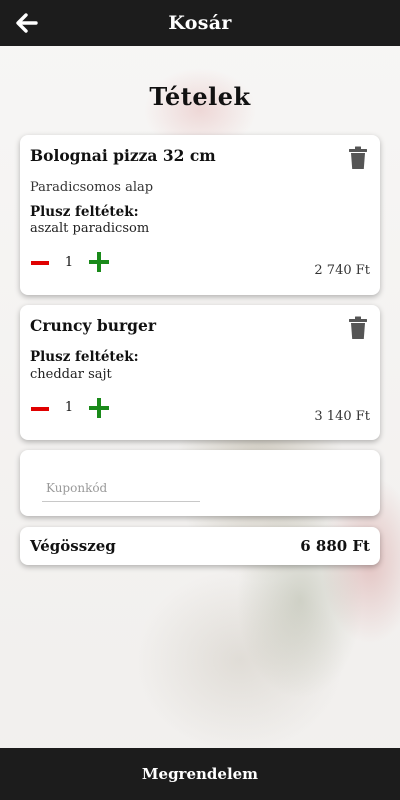  Describe the element at coordinates (335, 546) in the screenshot. I see `total-value: 6 880 Ft` at that location.